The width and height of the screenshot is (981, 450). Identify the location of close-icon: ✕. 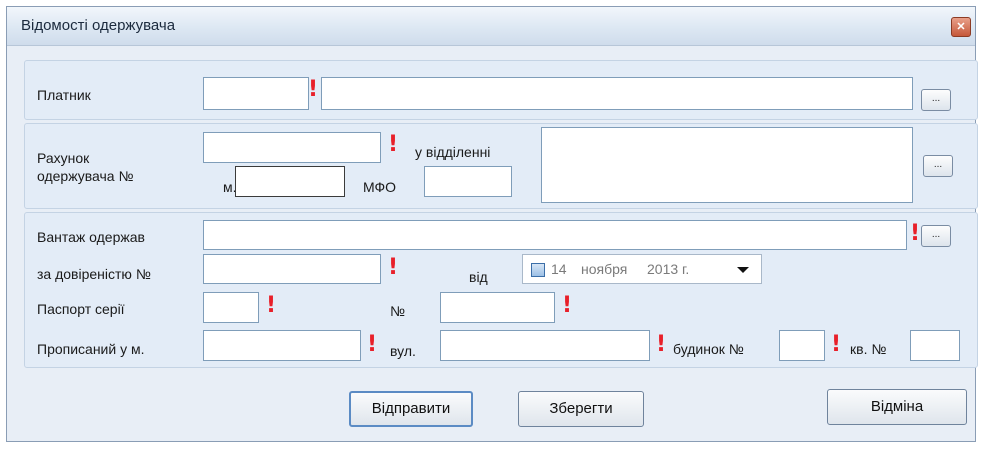
(961, 27).